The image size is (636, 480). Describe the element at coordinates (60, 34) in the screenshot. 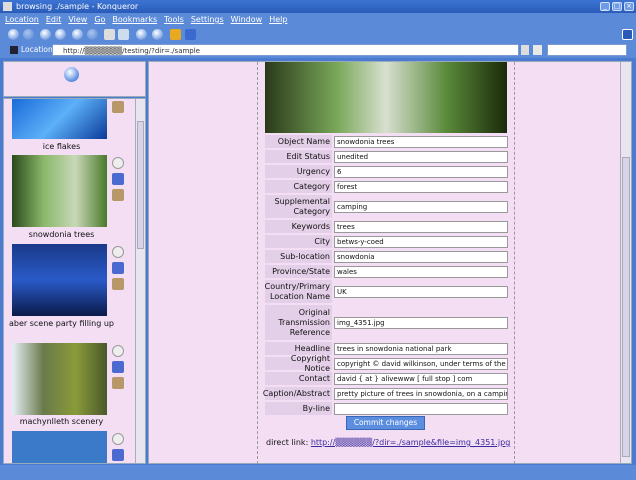

I see `home-icon` at that location.